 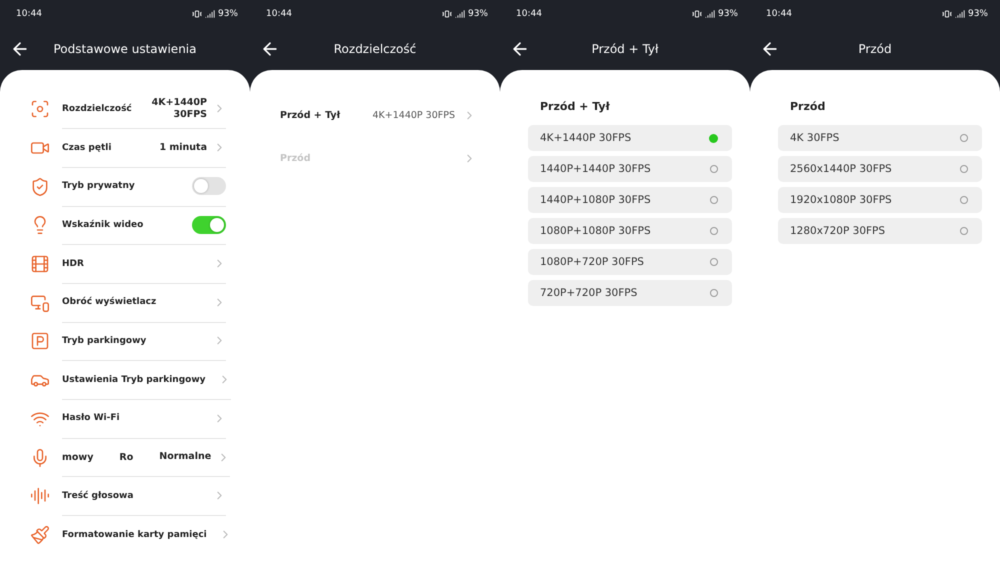 I want to click on section-heading: Przód + Tył, so click(x=575, y=106).